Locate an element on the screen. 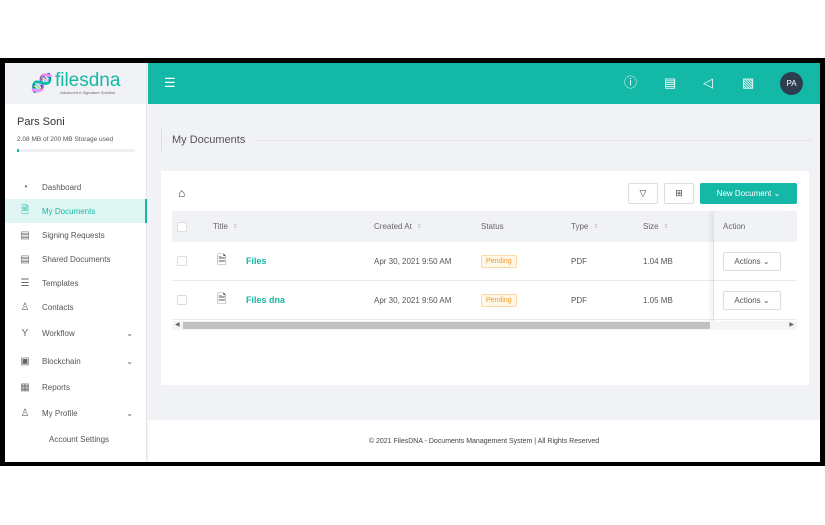 The width and height of the screenshot is (825, 525). filter-button: ▽ is located at coordinates (643, 193).